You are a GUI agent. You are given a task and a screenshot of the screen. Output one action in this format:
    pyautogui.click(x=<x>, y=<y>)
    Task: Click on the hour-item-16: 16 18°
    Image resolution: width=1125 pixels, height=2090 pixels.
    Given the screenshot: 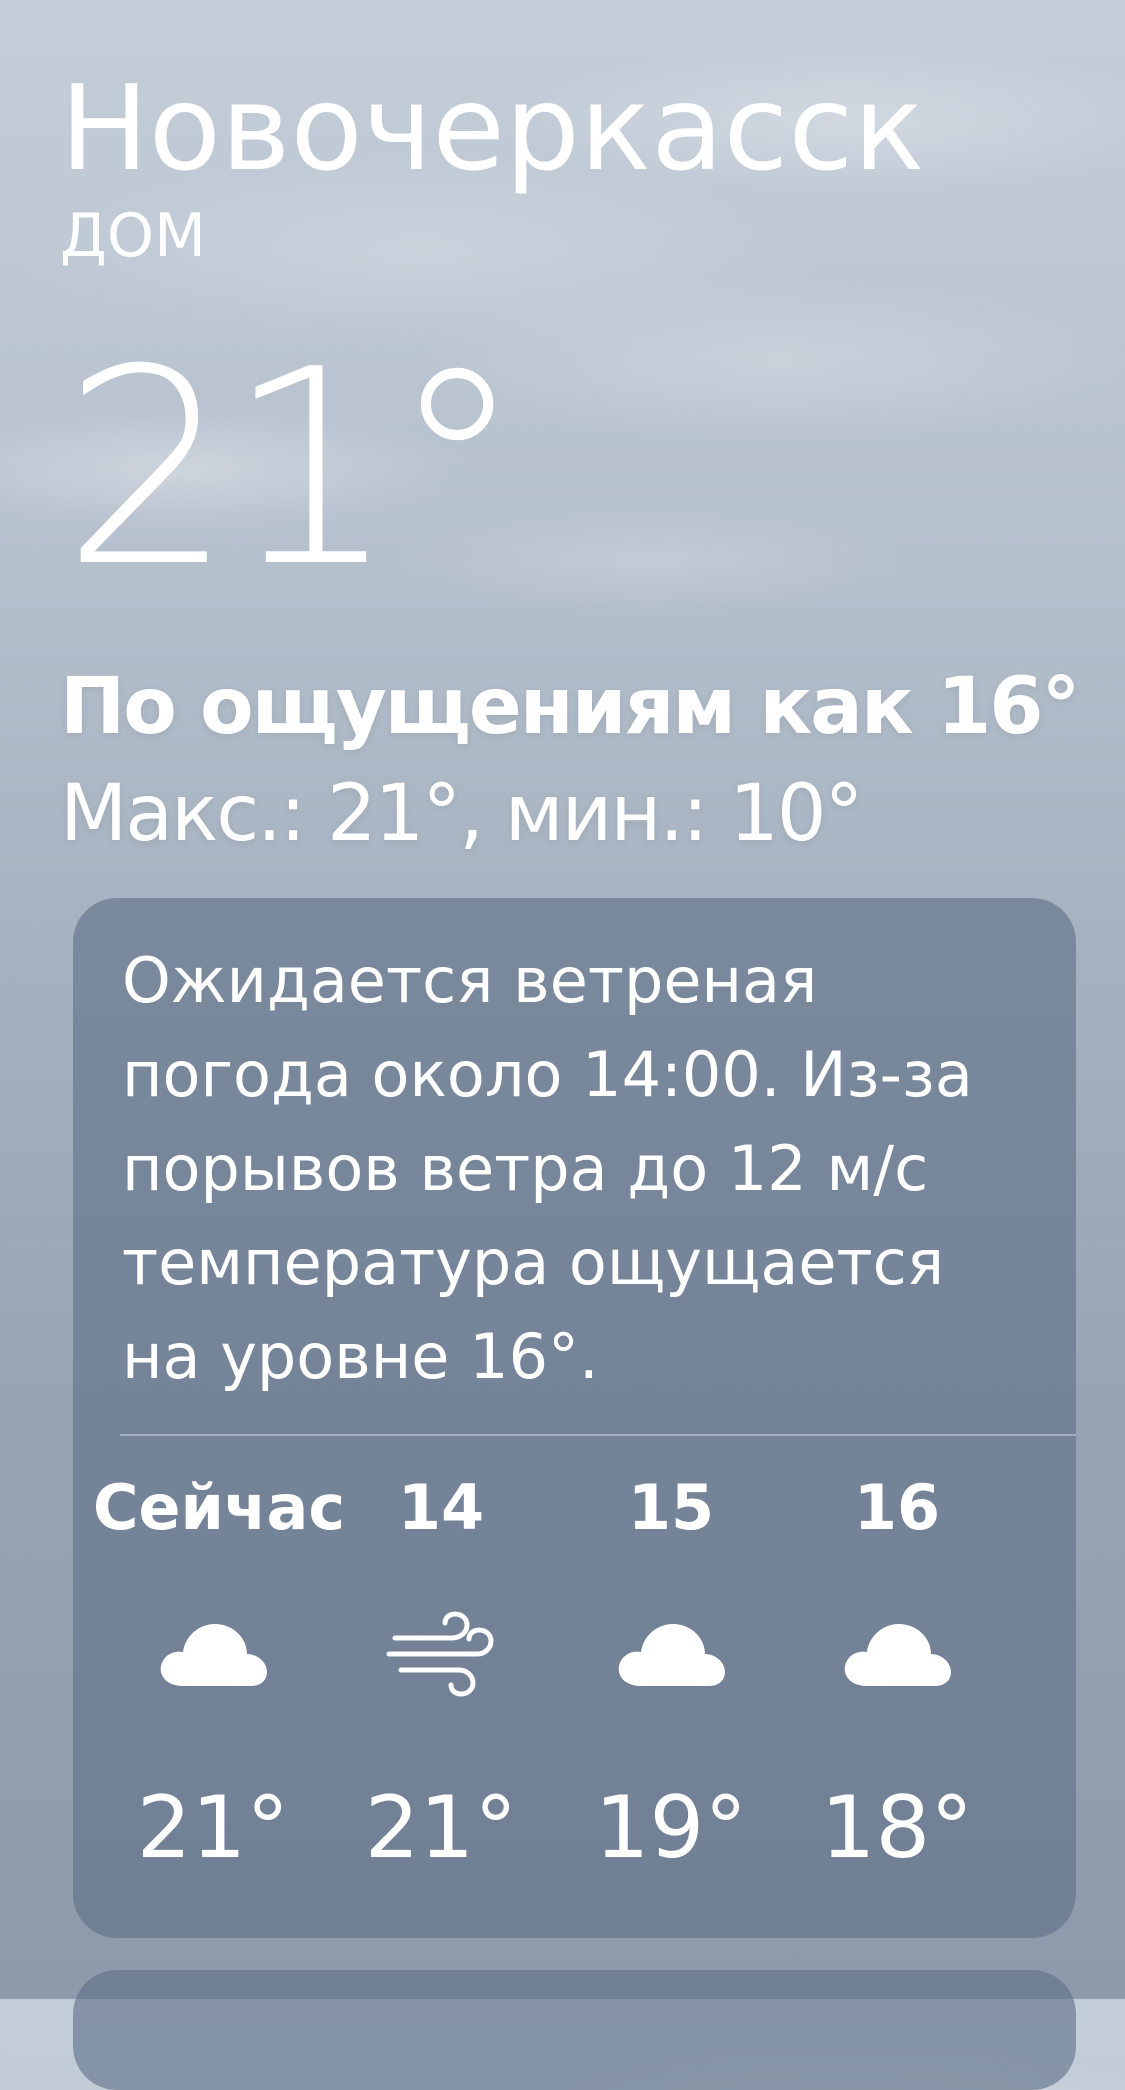 What is the action you would take?
    pyautogui.click(x=897, y=1688)
    